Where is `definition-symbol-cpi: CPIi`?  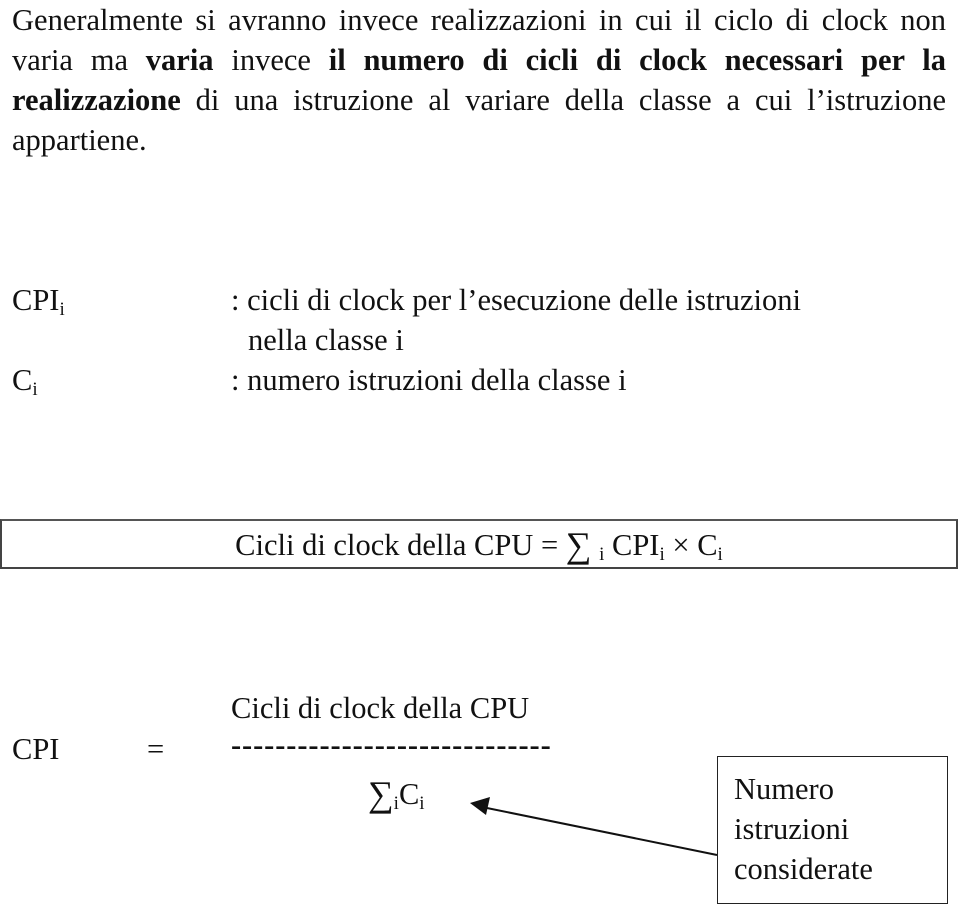
definition-symbol-cpi: CPIi is located at coordinates (38, 301).